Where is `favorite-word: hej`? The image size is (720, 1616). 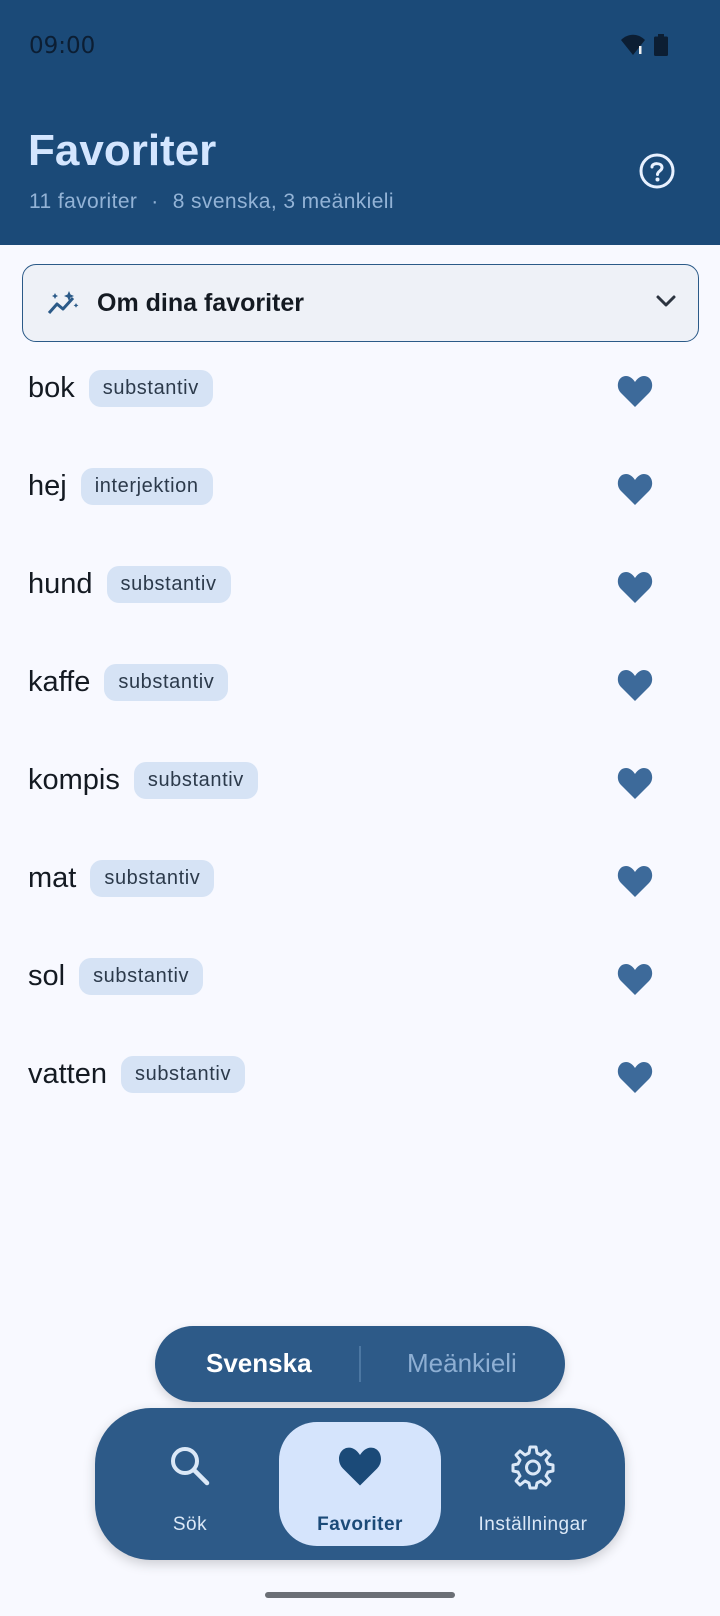 favorite-word: hej is located at coordinates (47, 486).